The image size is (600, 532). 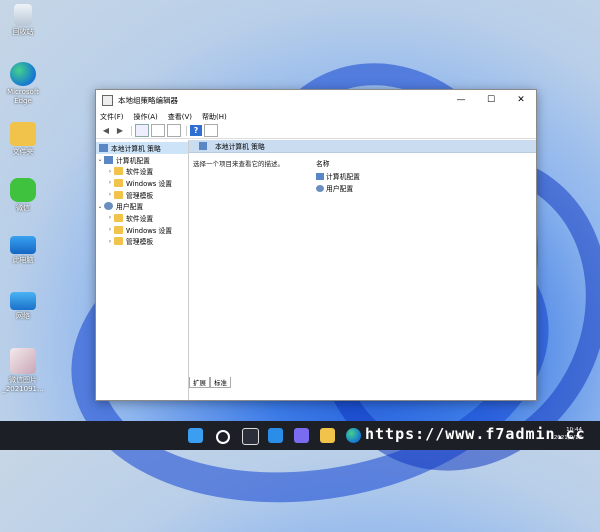 I want to click on tree-item-computer-windows: › Windows 设置, so click(x=142, y=183).